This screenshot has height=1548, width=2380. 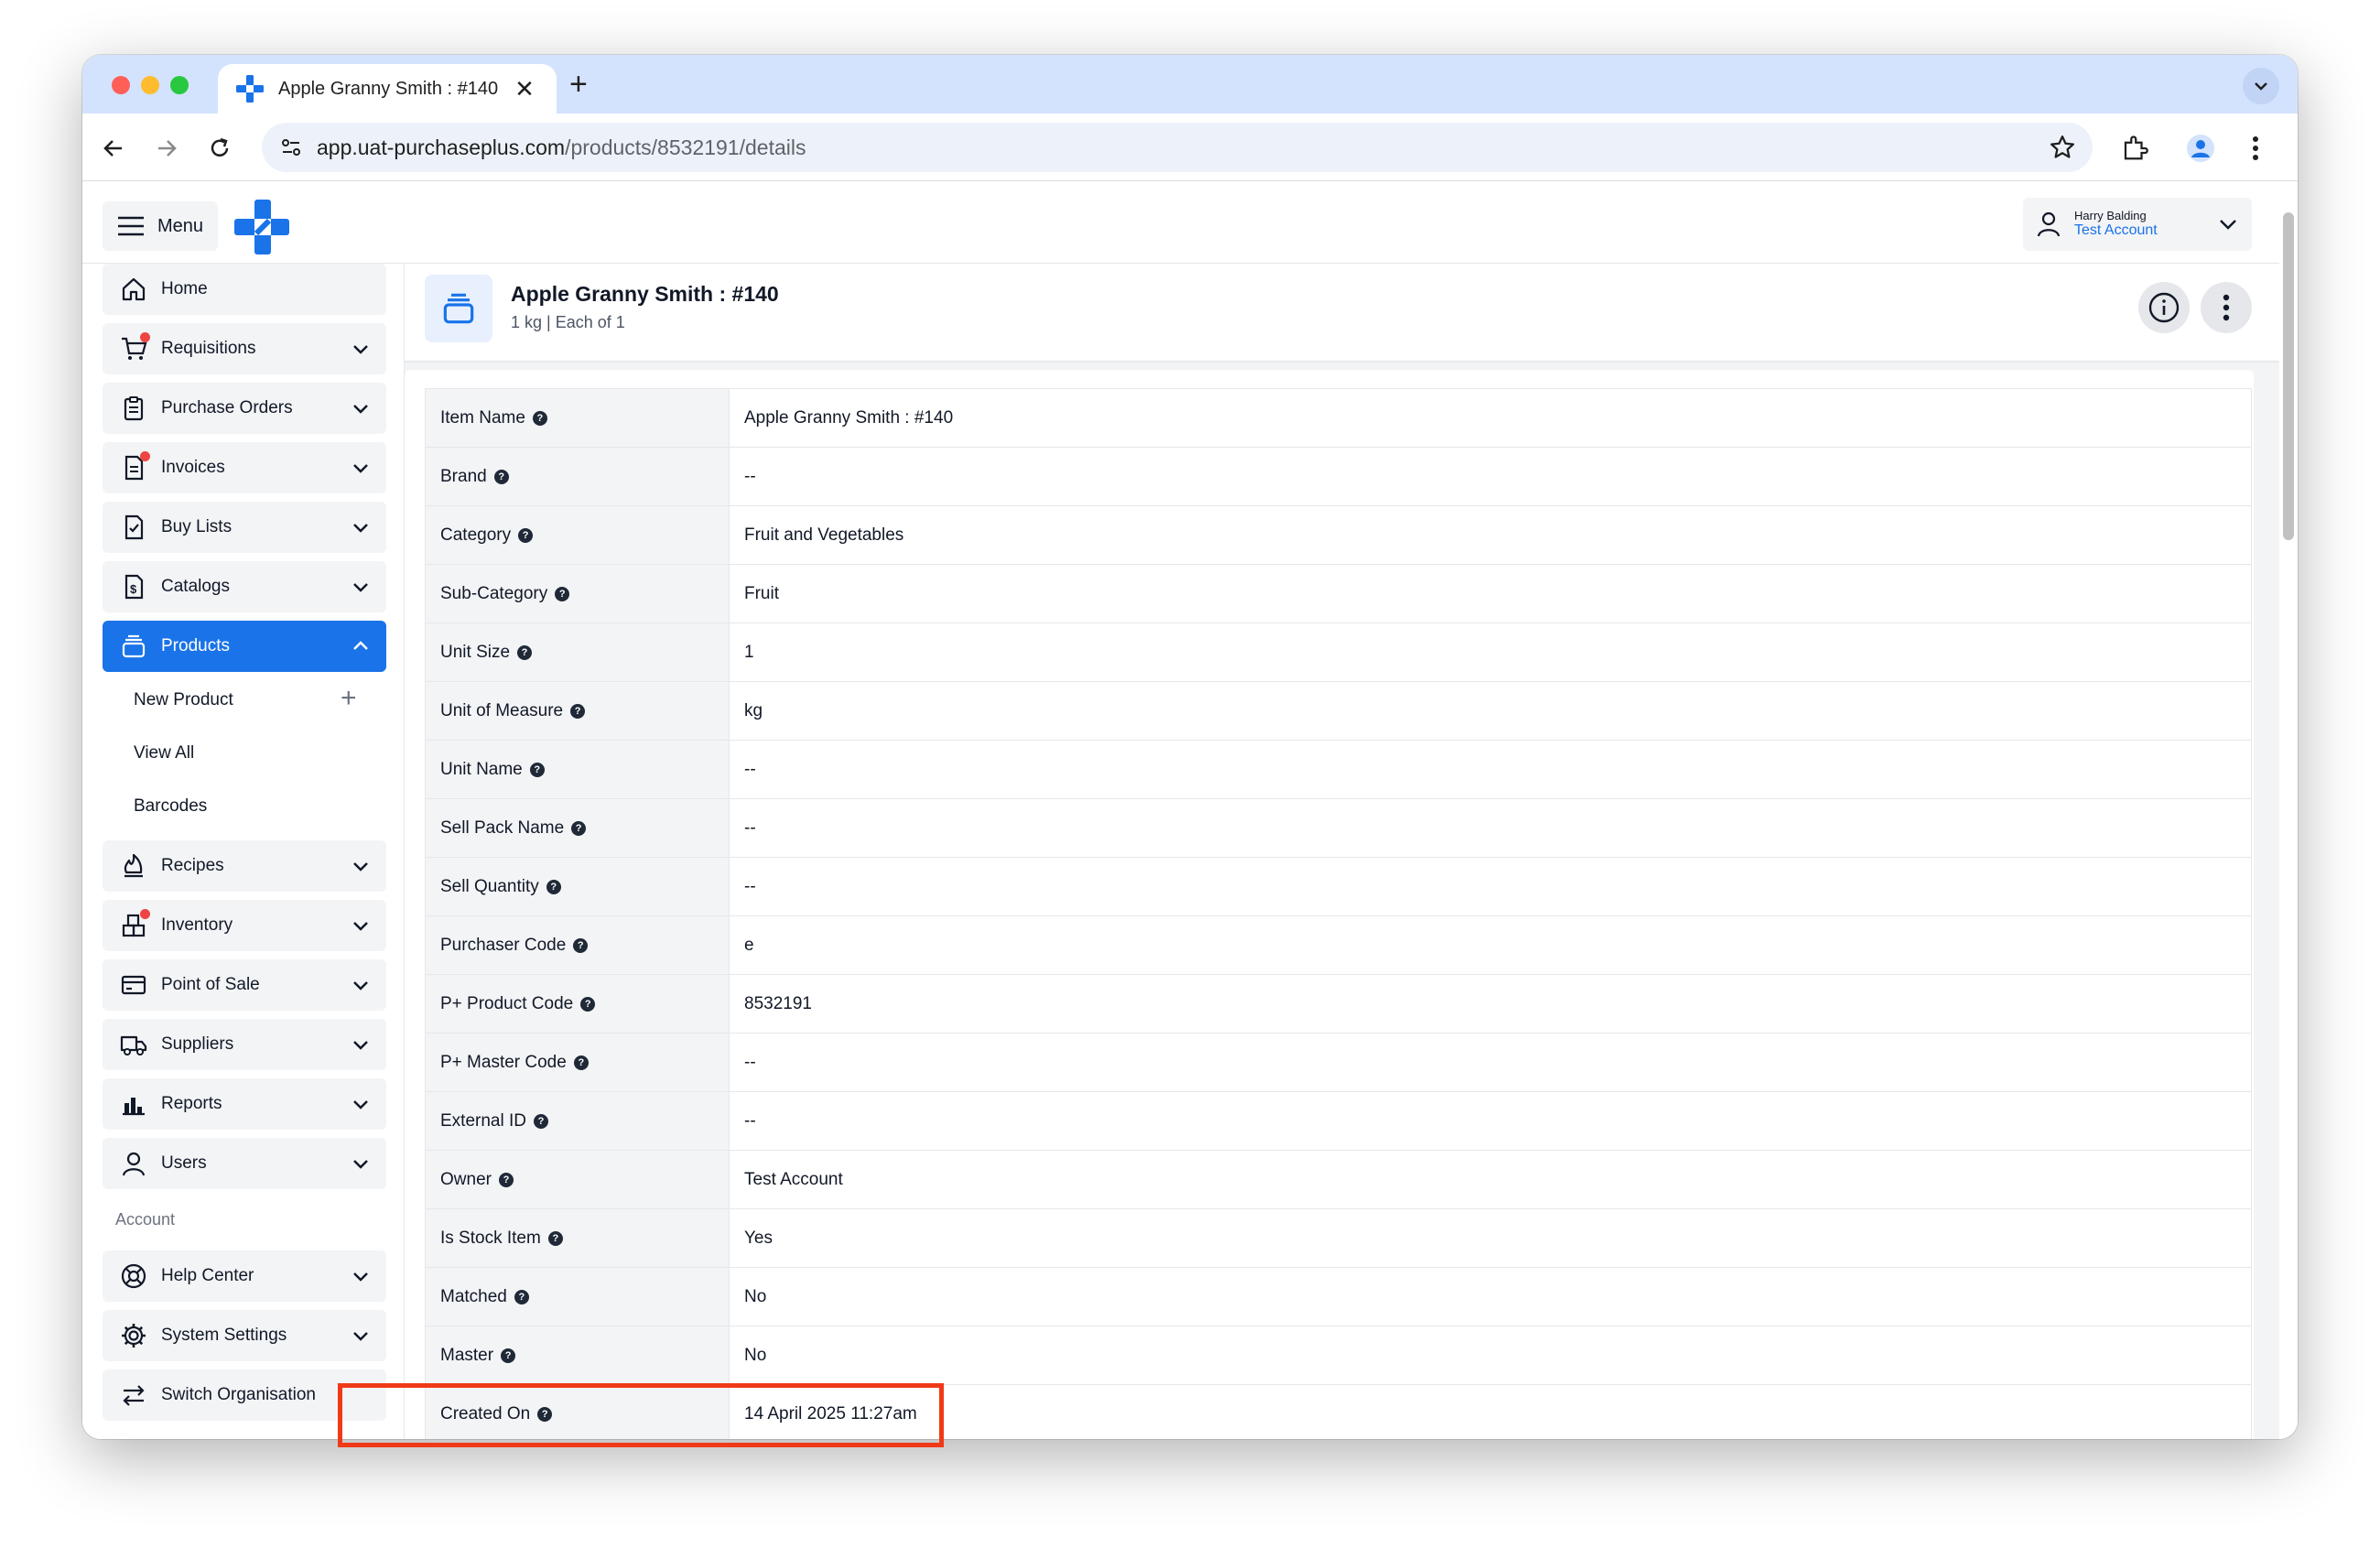 What do you see at coordinates (2062, 150) in the screenshot?
I see `bookmark-star-icon` at bounding box center [2062, 150].